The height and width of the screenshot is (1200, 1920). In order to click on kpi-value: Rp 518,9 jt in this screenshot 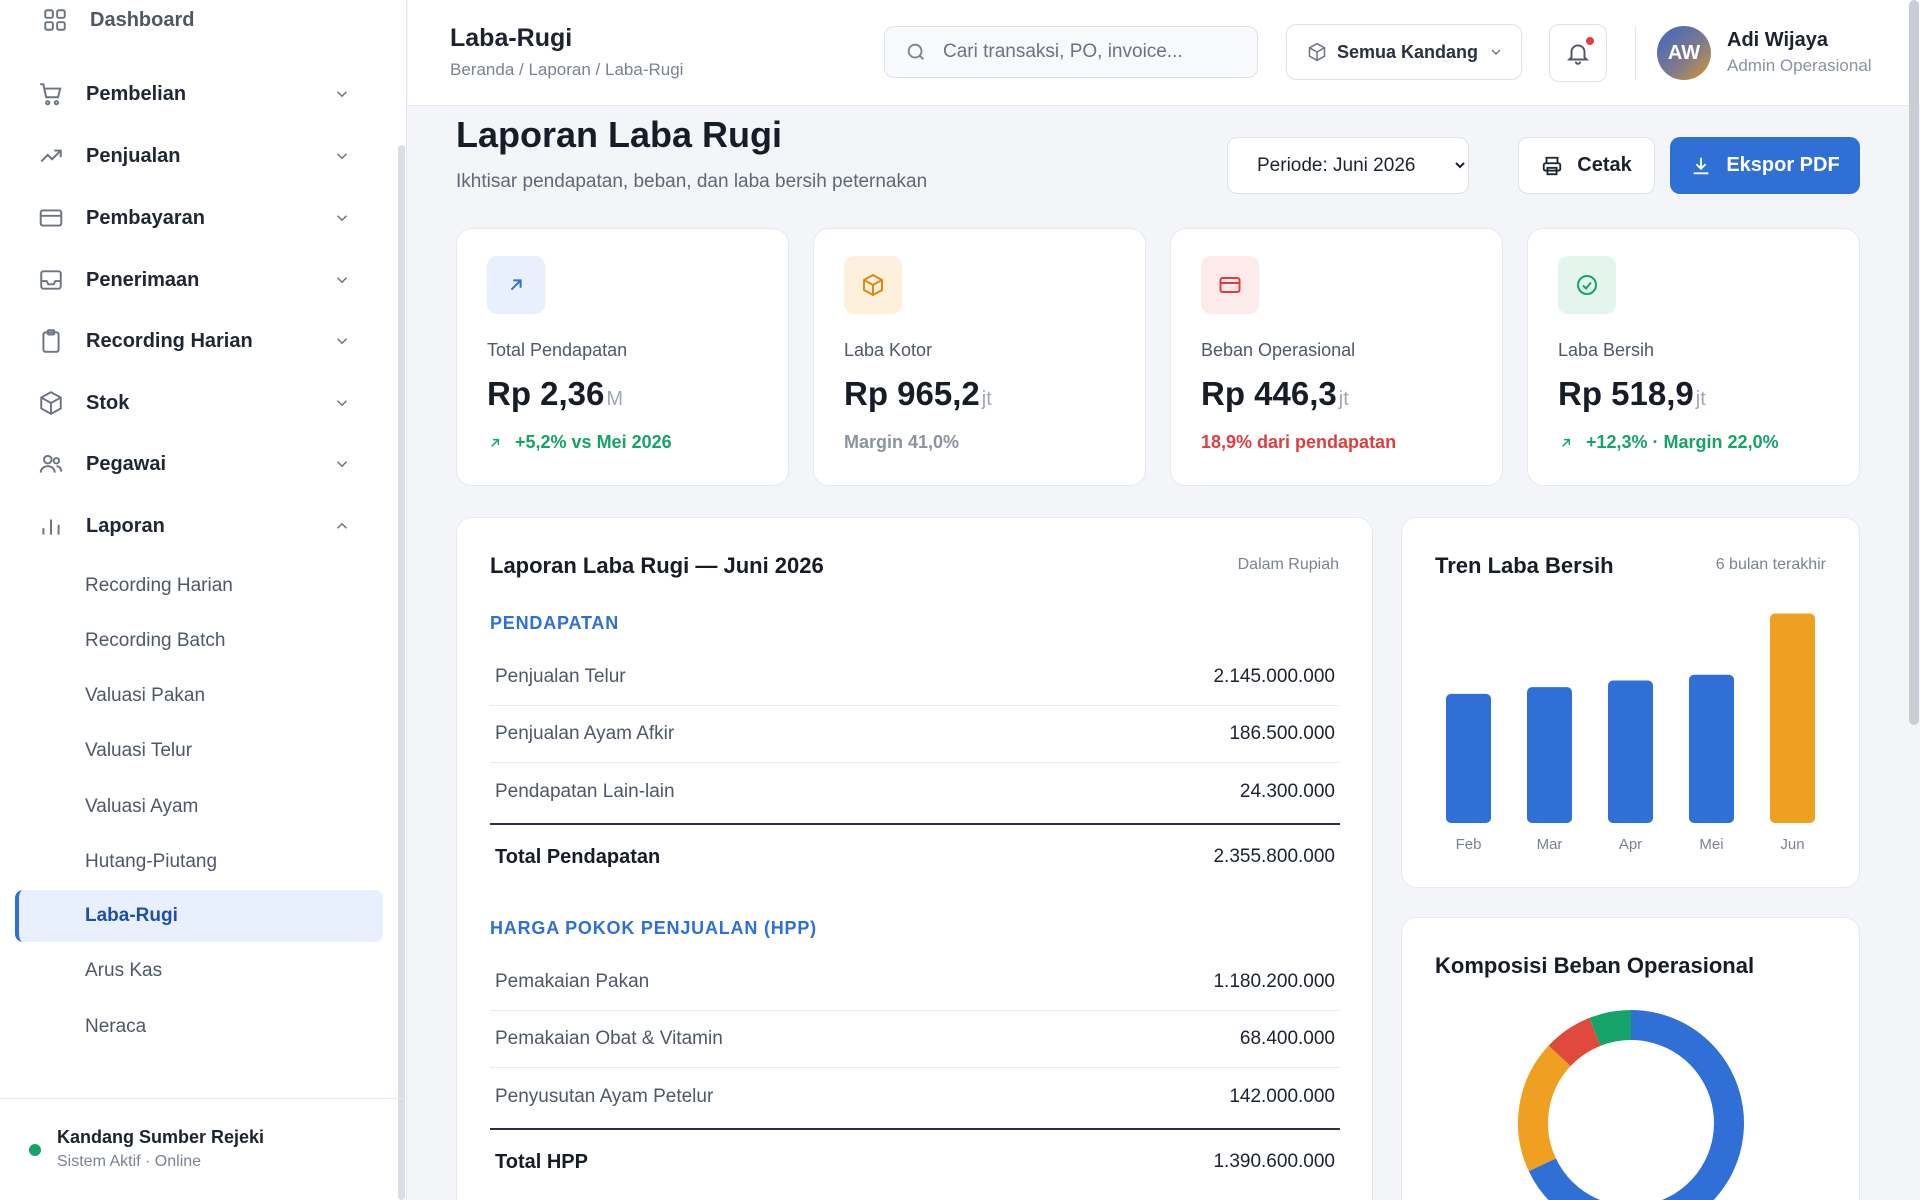, I will do `click(1632, 394)`.